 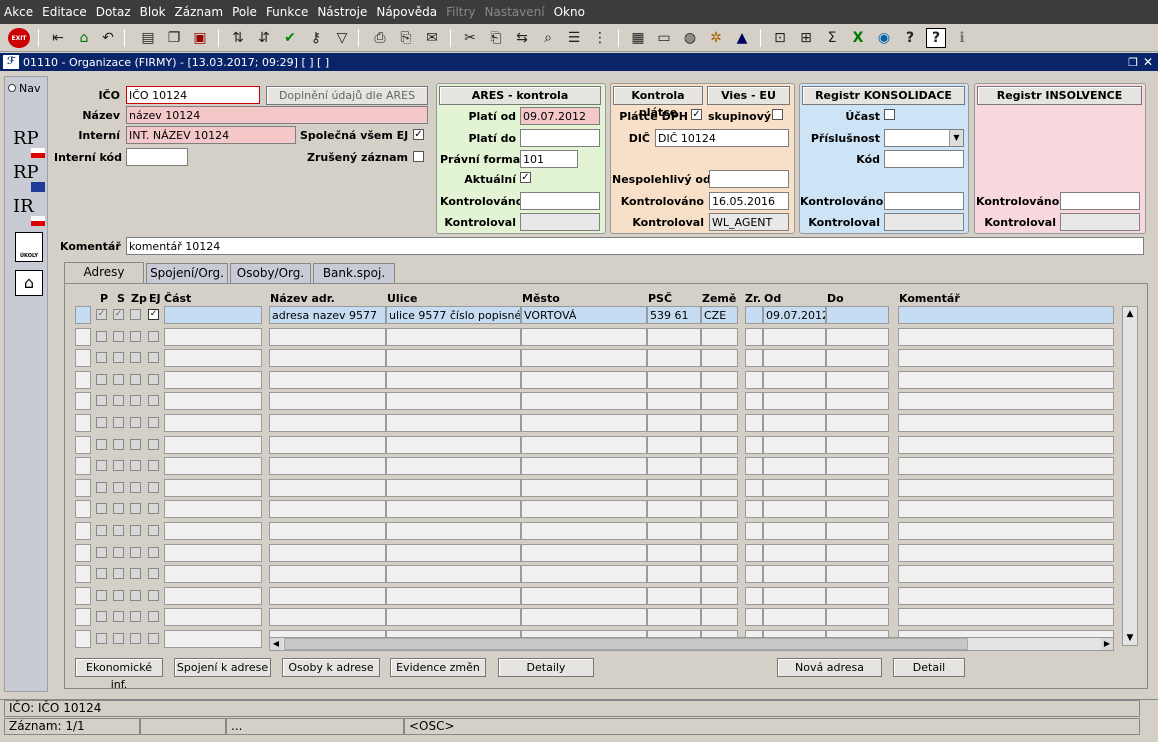 What do you see at coordinates (924, 201) in the screenshot?
I see `kons-kontrolovano-field` at bounding box center [924, 201].